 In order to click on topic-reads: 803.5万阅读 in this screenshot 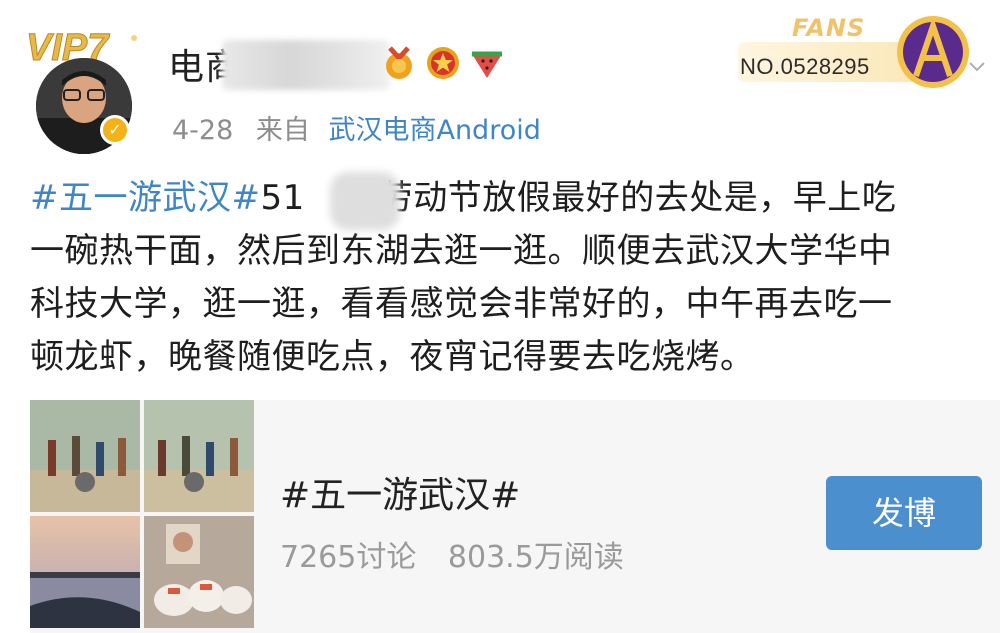, I will do `click(535, 557)`.